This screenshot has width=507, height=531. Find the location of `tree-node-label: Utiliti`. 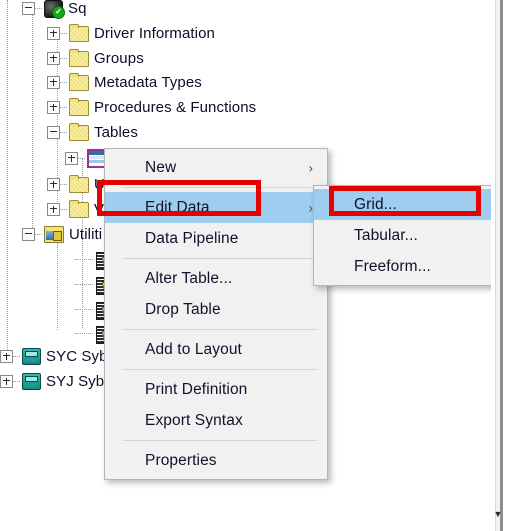

tree-node-label: Utiliti is located at coordinates (86, 234).